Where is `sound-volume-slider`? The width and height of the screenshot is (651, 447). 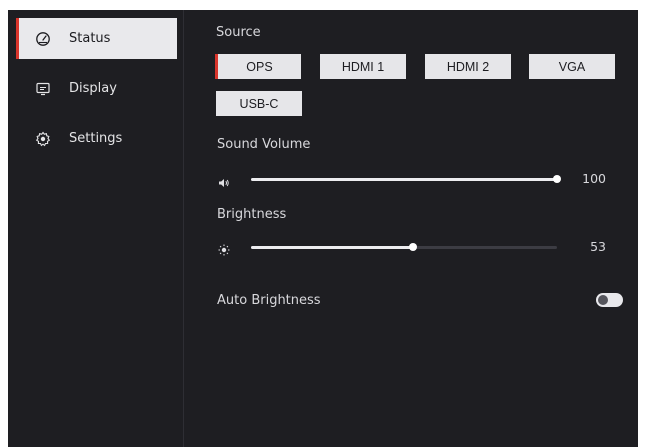 sound-volume-slider is located at coordinates (406, 179).